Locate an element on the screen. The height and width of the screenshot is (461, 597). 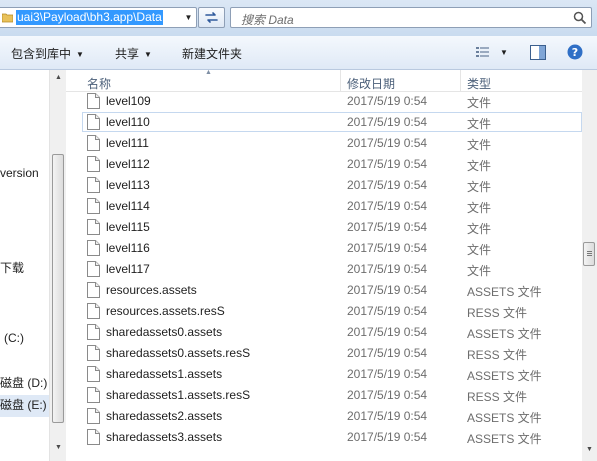
refresh-icon is located at coordinates (211, 17).